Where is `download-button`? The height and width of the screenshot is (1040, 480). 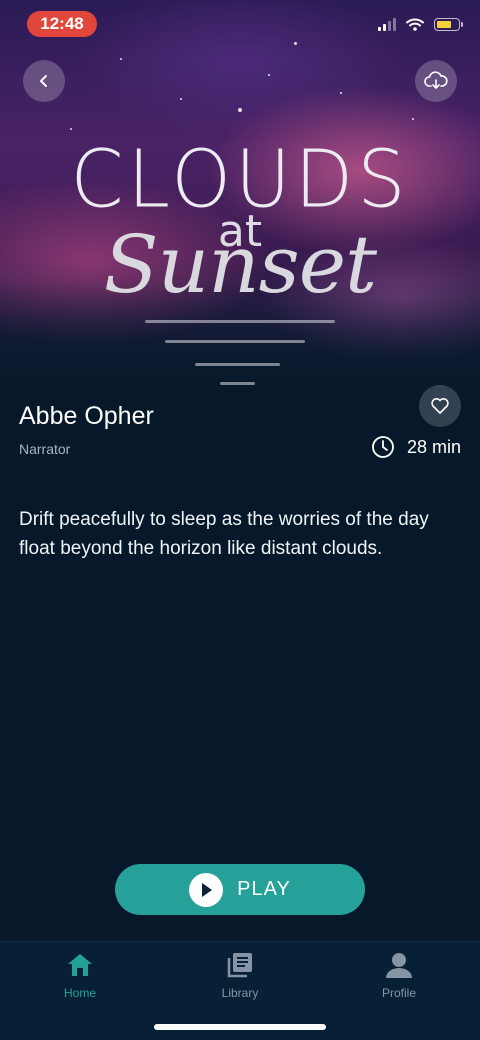 download-button is located at coordinates (436, 81).